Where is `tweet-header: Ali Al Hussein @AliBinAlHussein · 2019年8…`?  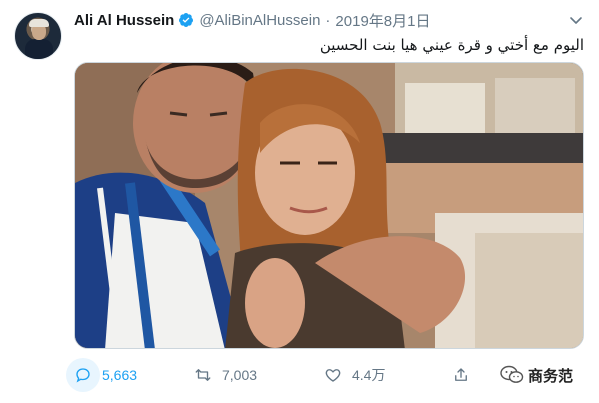
tweet-header: Ali Al Hussein @AliBinAlHussein · 2019年8… is located at coordinates (252, 20).